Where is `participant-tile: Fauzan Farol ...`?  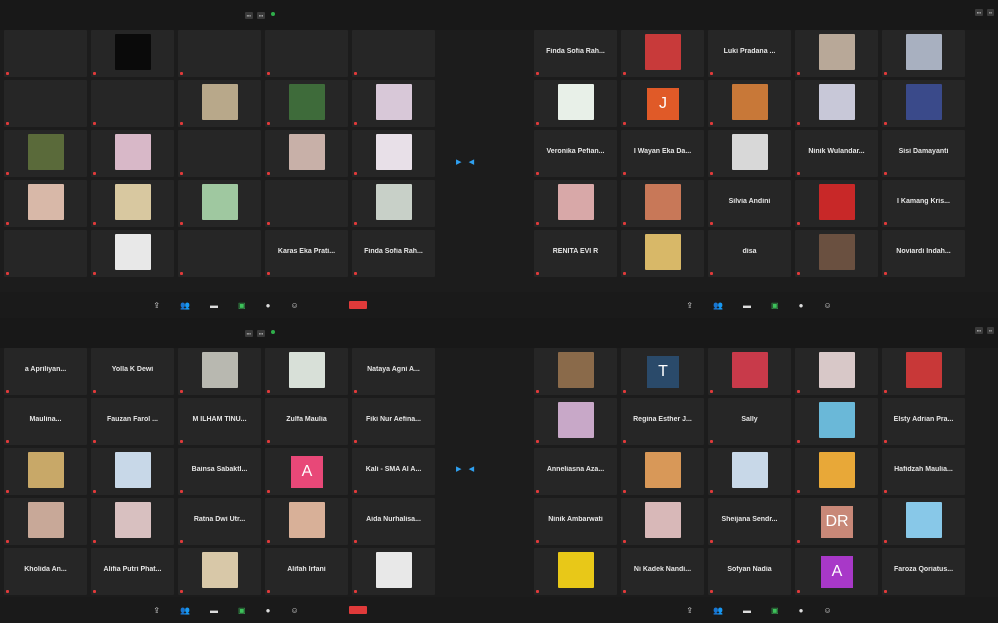
participant-tile: Fauzan Farol ... is located at coordinates (132, 421).